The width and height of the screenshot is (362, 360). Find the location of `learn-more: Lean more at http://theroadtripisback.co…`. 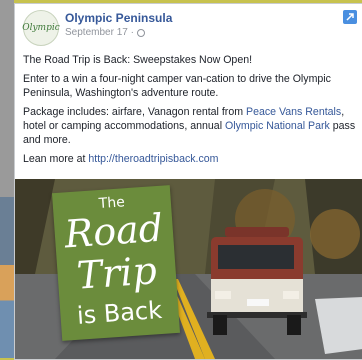

learn-more: Lean more at http://theroadtripisback.co… is located at coordinates (192, 159).